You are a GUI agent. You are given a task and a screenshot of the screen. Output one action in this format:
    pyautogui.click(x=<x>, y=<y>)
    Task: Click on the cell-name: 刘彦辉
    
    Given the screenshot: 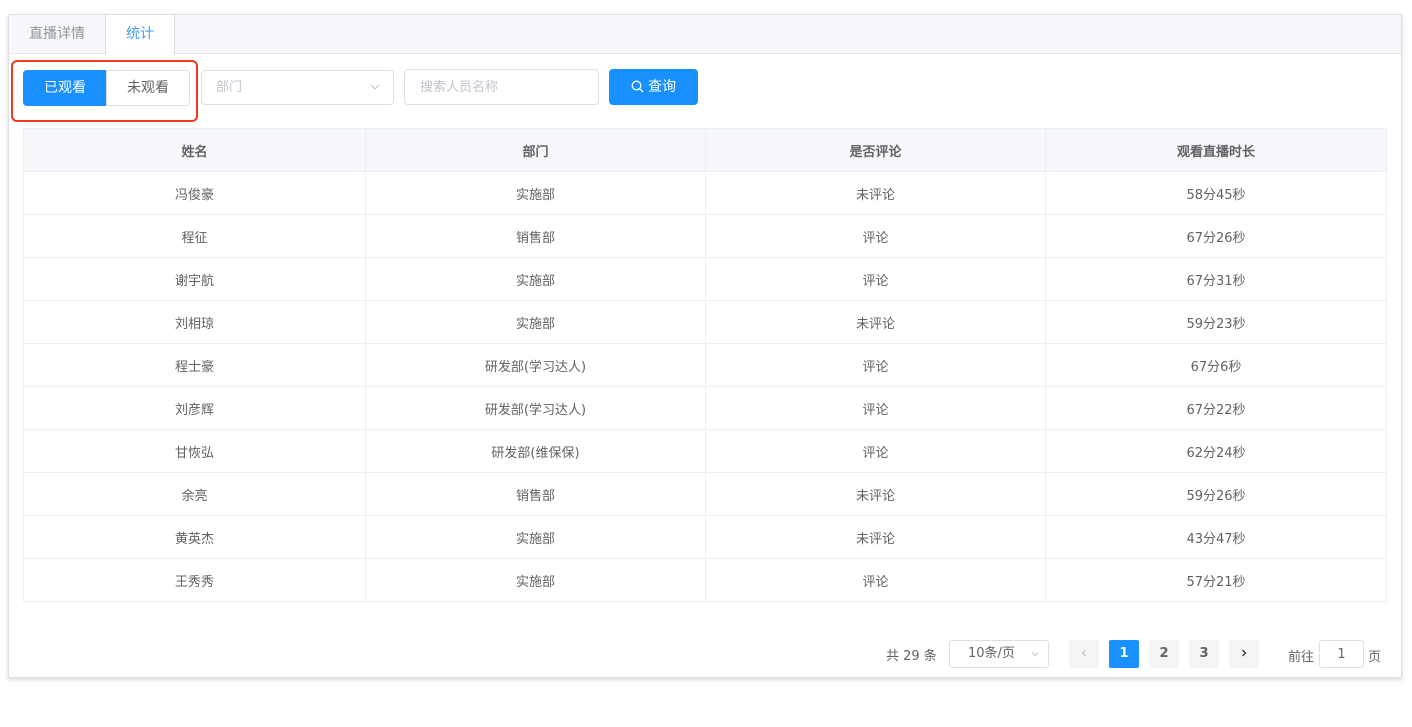 What is the action you would take?
    pyautogui.click(x=194, y=408)
    